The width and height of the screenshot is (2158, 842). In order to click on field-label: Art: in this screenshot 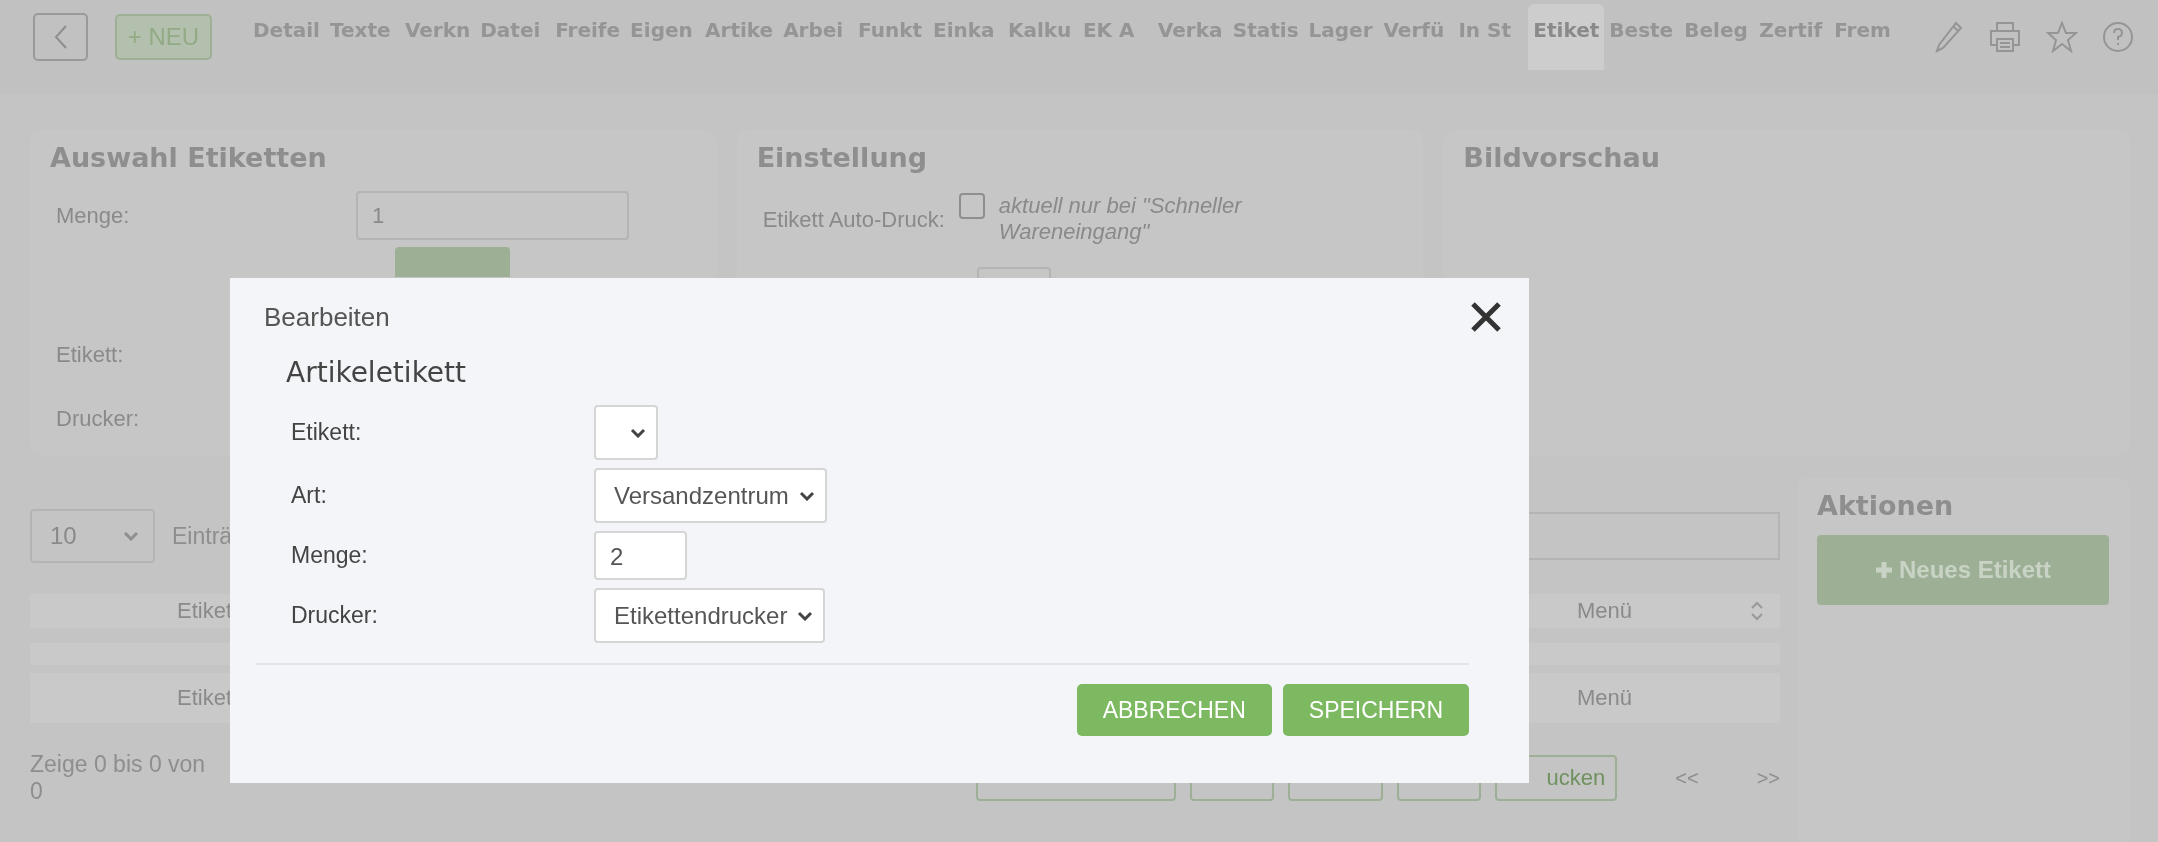, I will do `click(309, 495)`.